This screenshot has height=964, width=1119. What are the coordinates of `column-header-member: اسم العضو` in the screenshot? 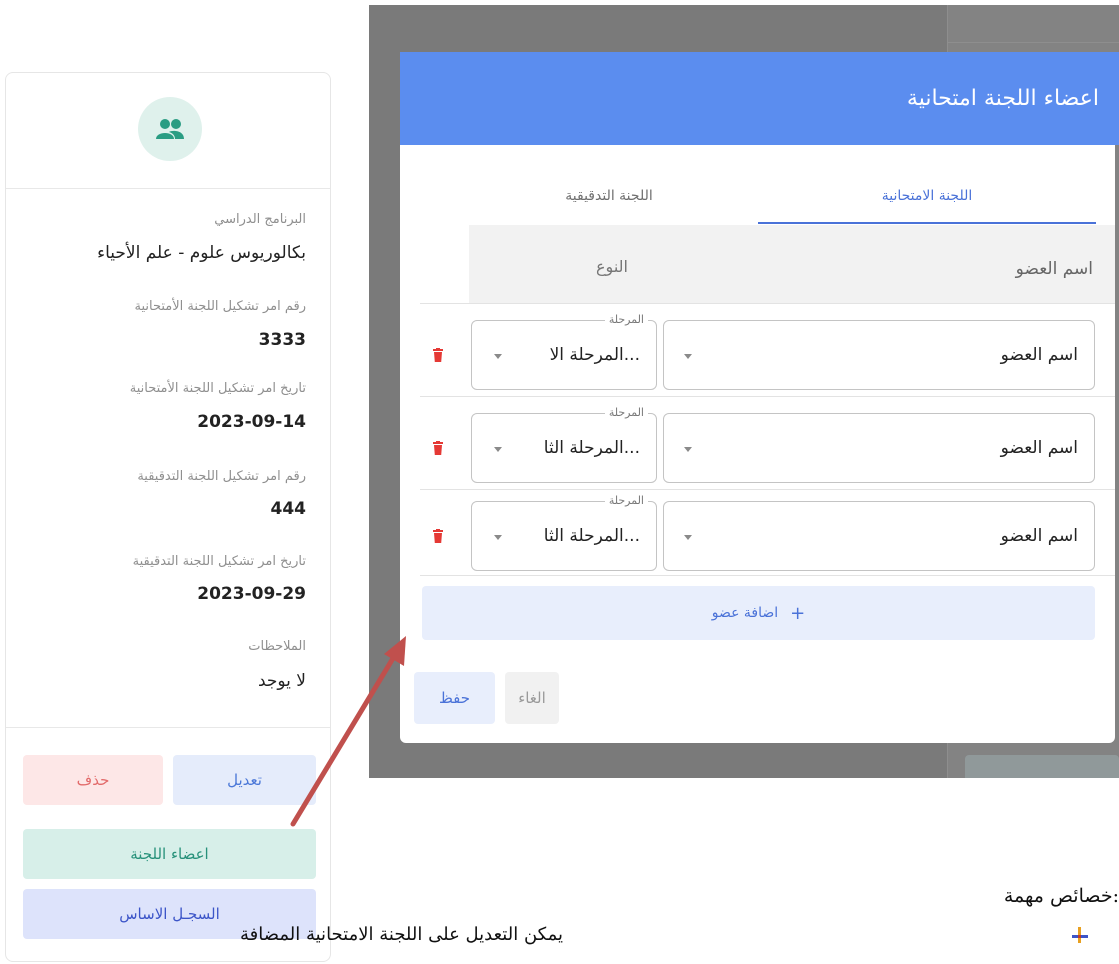 It's located at (1054, 269).